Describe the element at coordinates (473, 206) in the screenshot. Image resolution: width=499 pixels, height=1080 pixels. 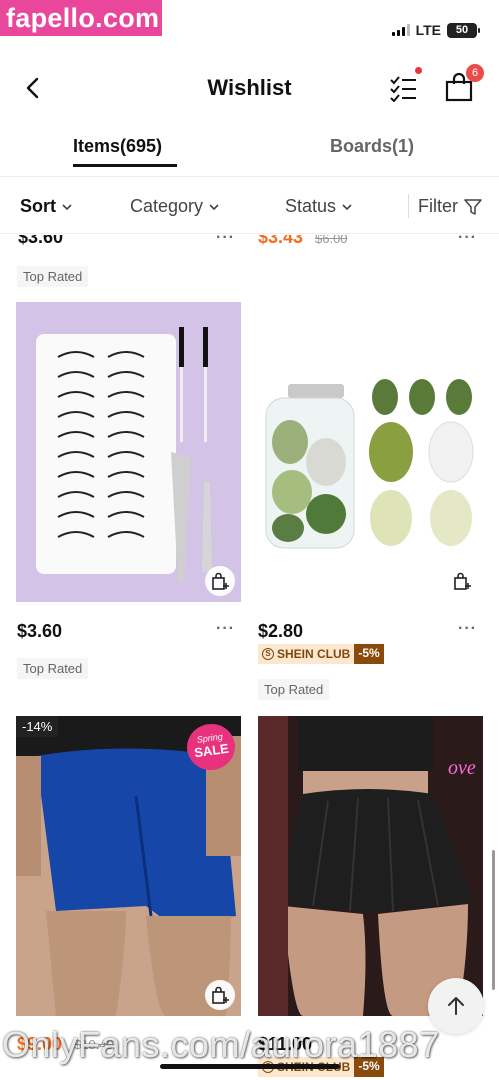
I see `filter-funnel-icon` at that location.